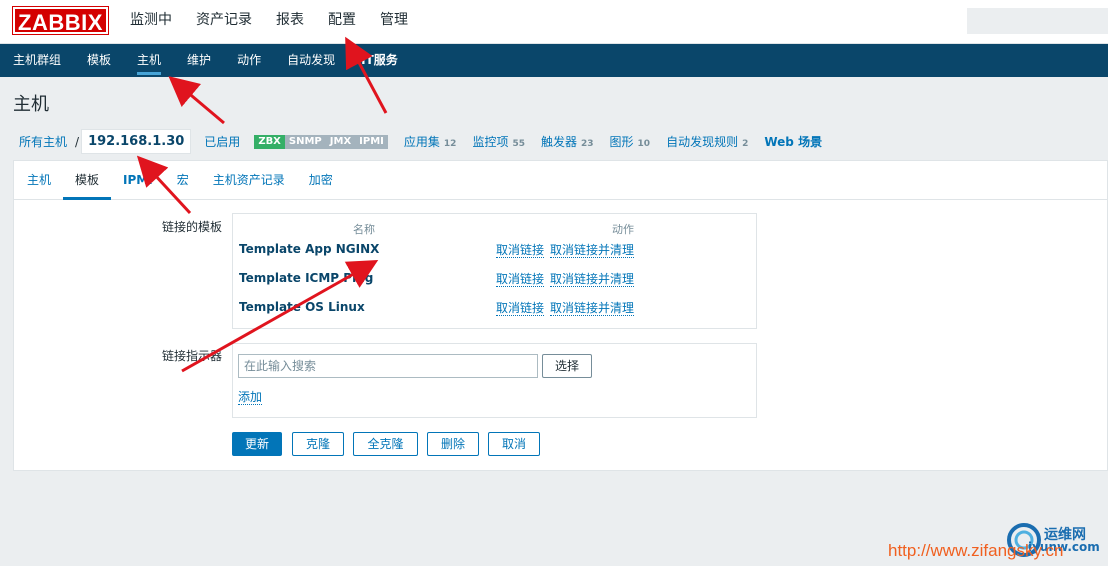  I want to click on host-status: 已启用, so click(222, 141).